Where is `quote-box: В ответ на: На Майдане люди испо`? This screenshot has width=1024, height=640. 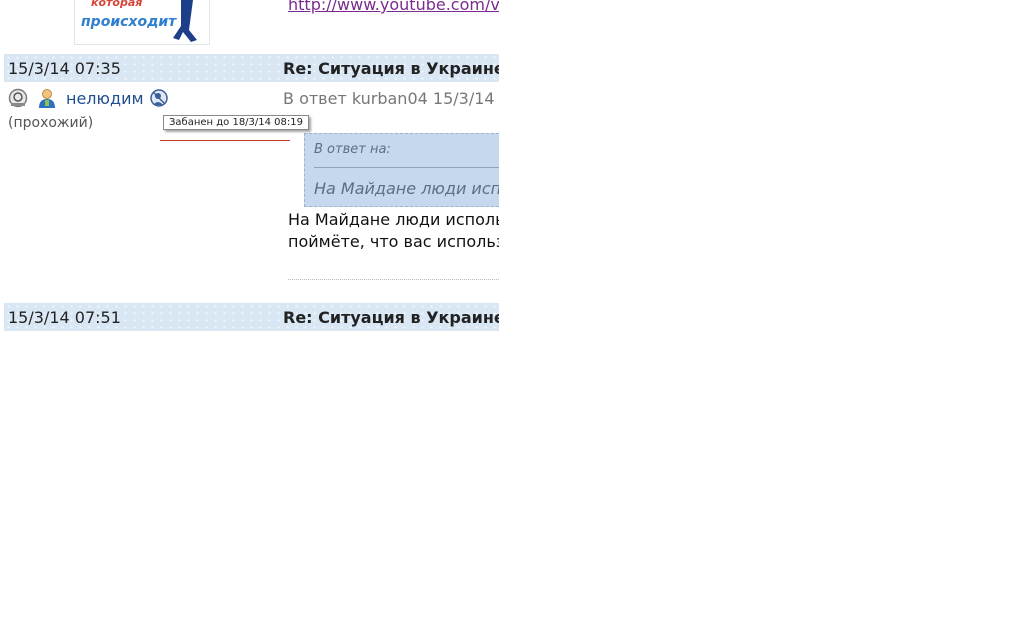
quote-box: В ответ на: На Майдане люди испо is located at coordinates (401, 170).